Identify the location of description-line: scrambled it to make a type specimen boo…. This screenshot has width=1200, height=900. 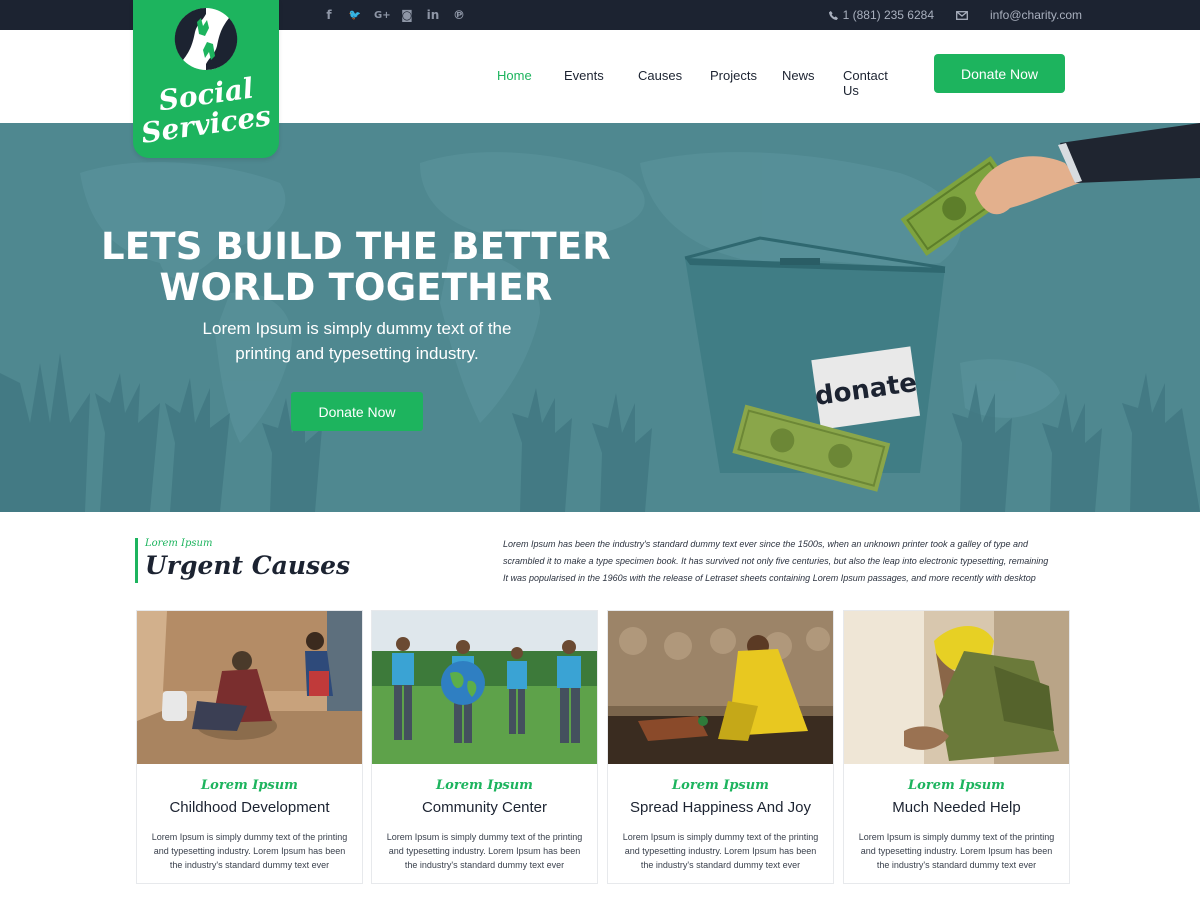
(776, 561).